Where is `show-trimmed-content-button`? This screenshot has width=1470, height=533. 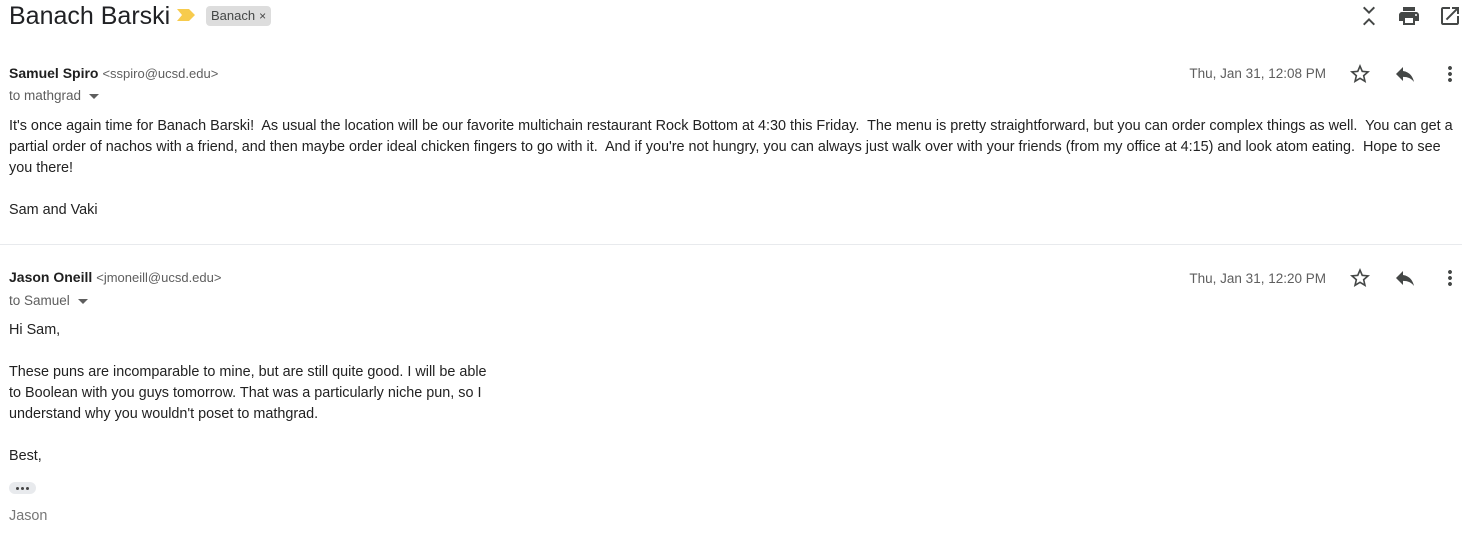 show-trimmed-content-button is located at coordinates (22, 488).